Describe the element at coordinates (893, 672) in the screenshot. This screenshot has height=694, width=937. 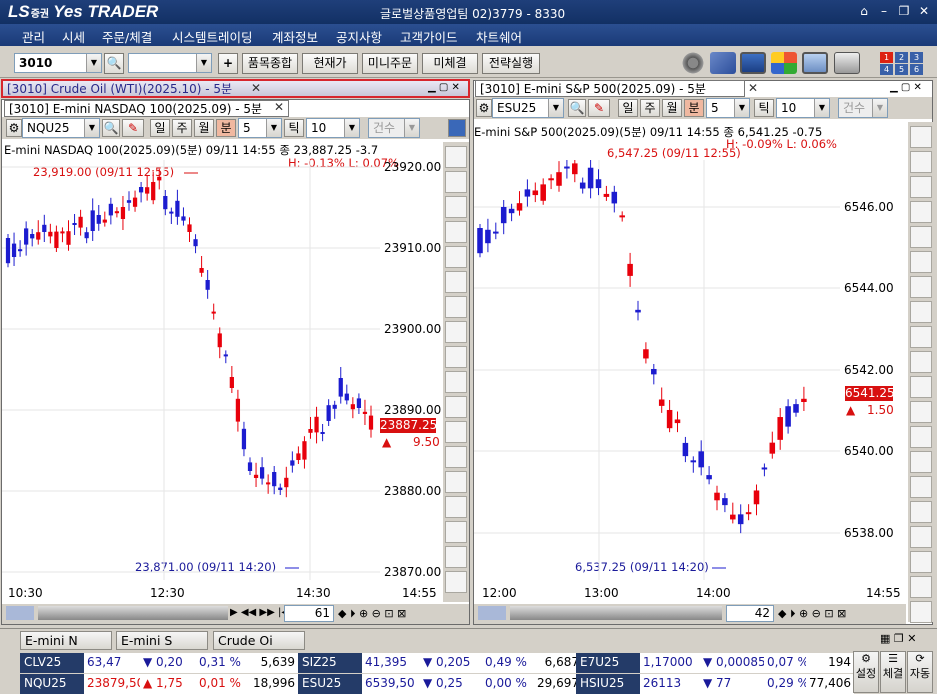
I see `ticker-fills-button: ☰ 체결` at that location.